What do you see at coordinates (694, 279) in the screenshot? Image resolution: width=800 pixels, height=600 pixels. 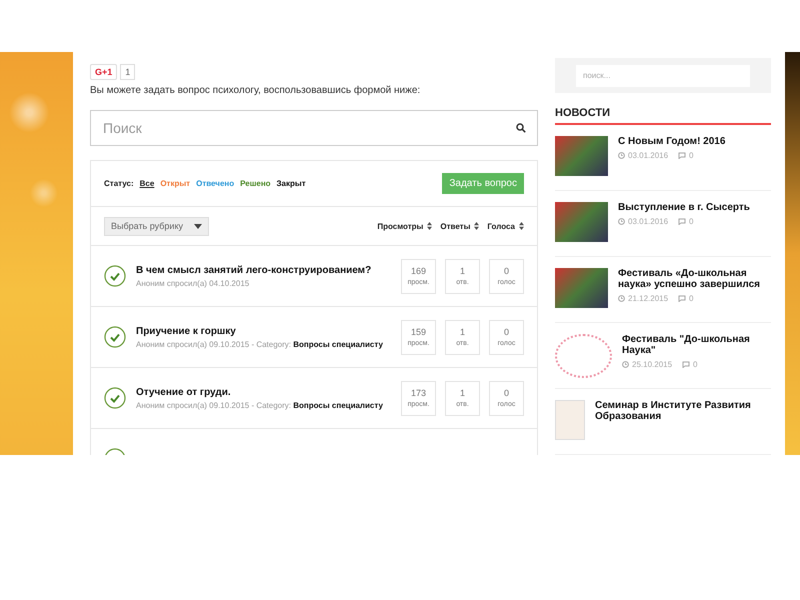 I see `news-title: Фестиваль «До-школьная наука» успешно завершился` at bounding box center [694, 279].